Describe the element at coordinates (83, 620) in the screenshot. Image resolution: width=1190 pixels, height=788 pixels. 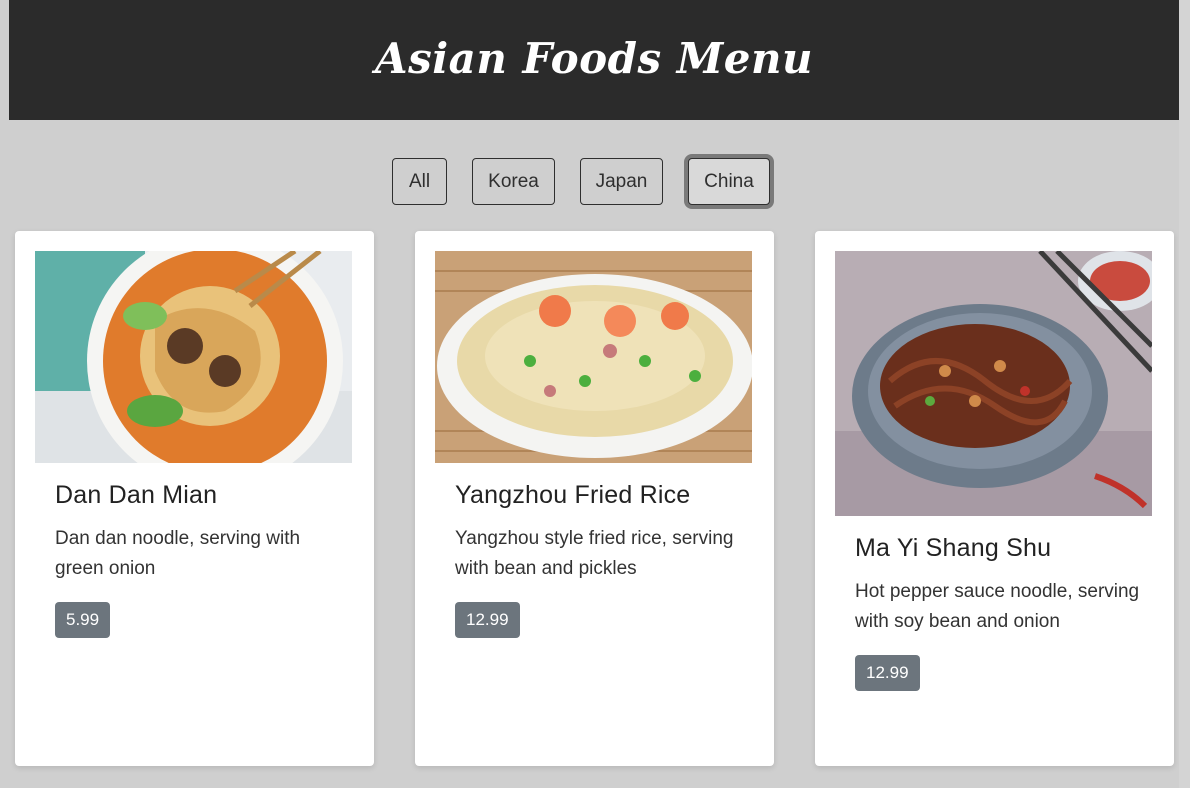
I see `price-badge: 5.99` at that location.